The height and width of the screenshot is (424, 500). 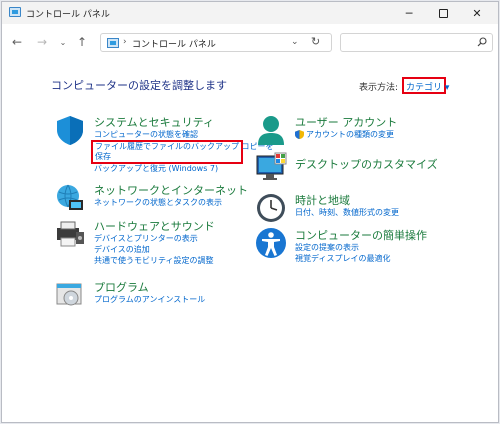 What do you see at coordinates (17, 42) in the screenshot?
I see `back-button: ←` at bounding box center [17, 42].